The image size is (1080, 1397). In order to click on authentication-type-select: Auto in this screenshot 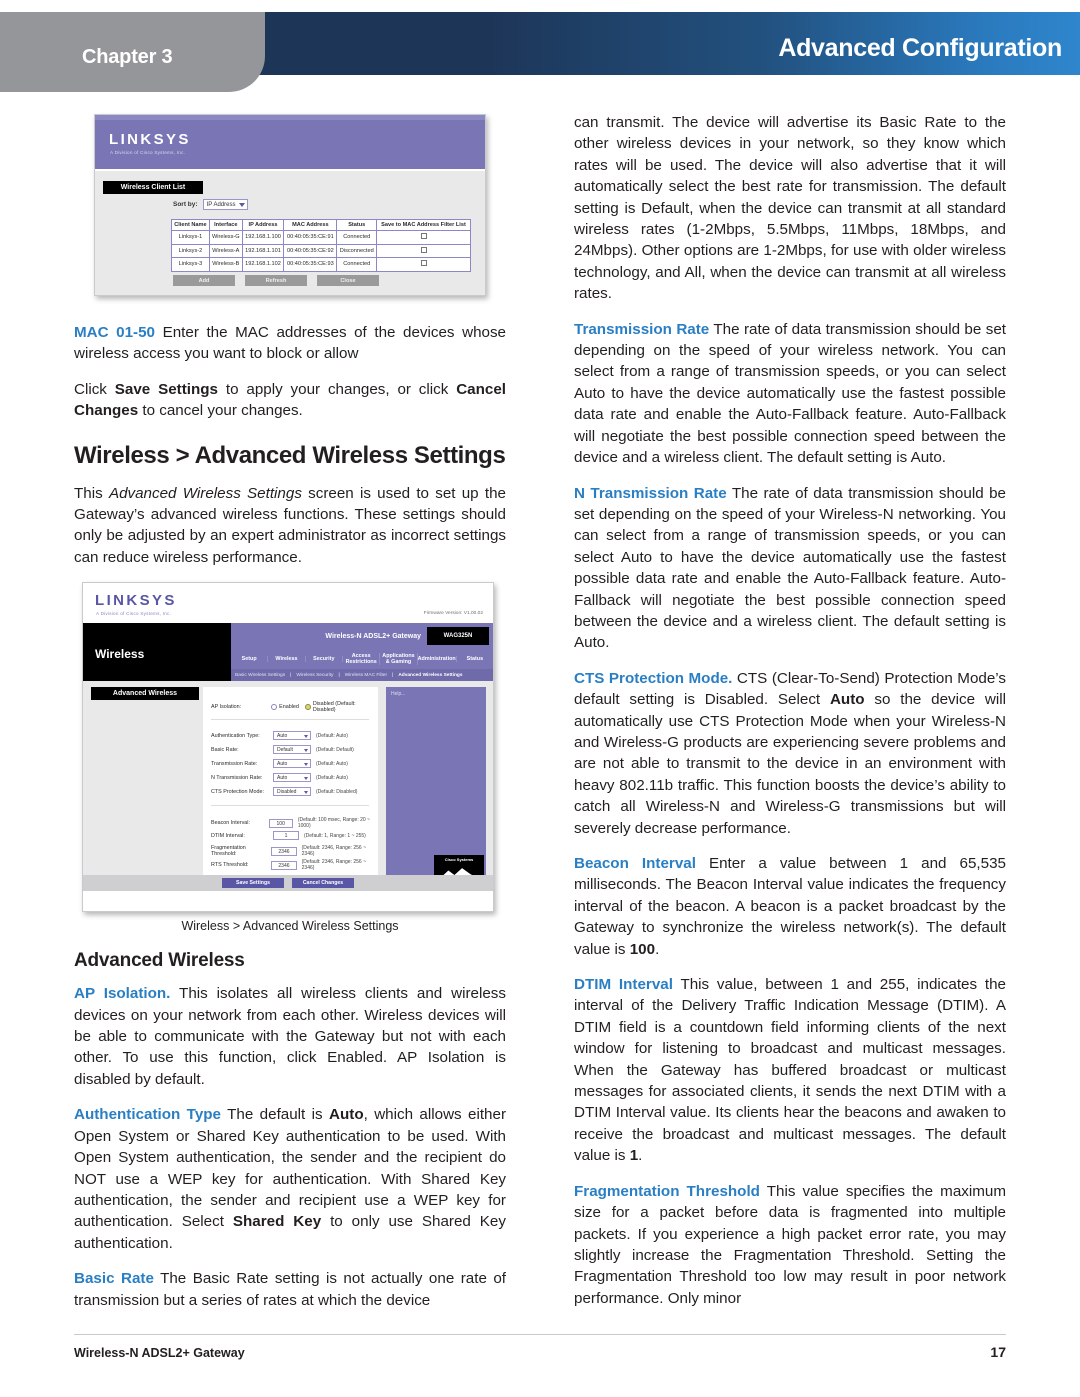, I will do `click(292, 736)`.